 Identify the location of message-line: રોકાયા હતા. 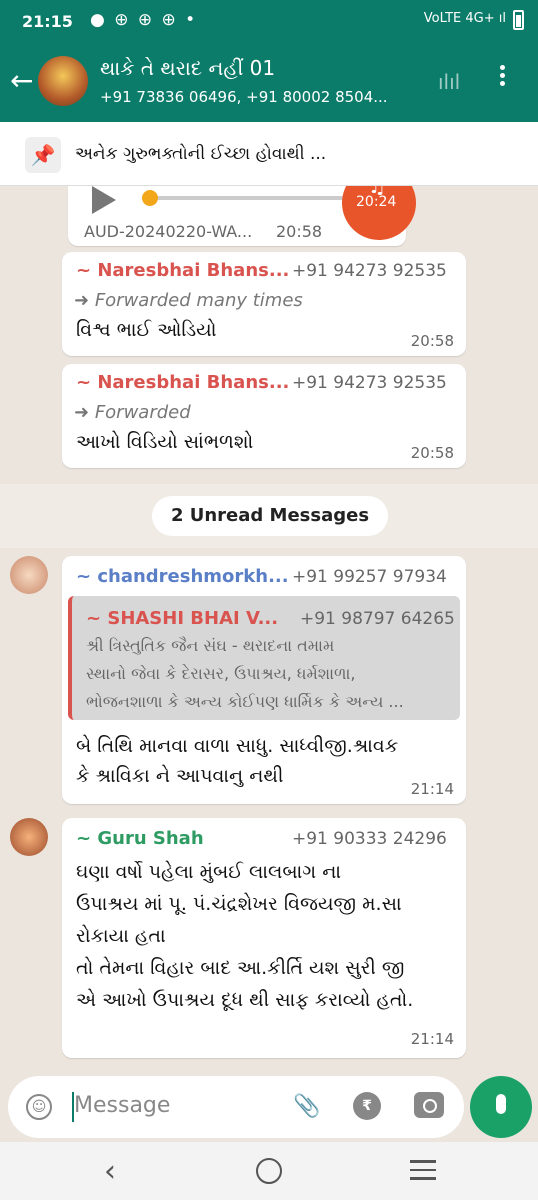
(121, 936).